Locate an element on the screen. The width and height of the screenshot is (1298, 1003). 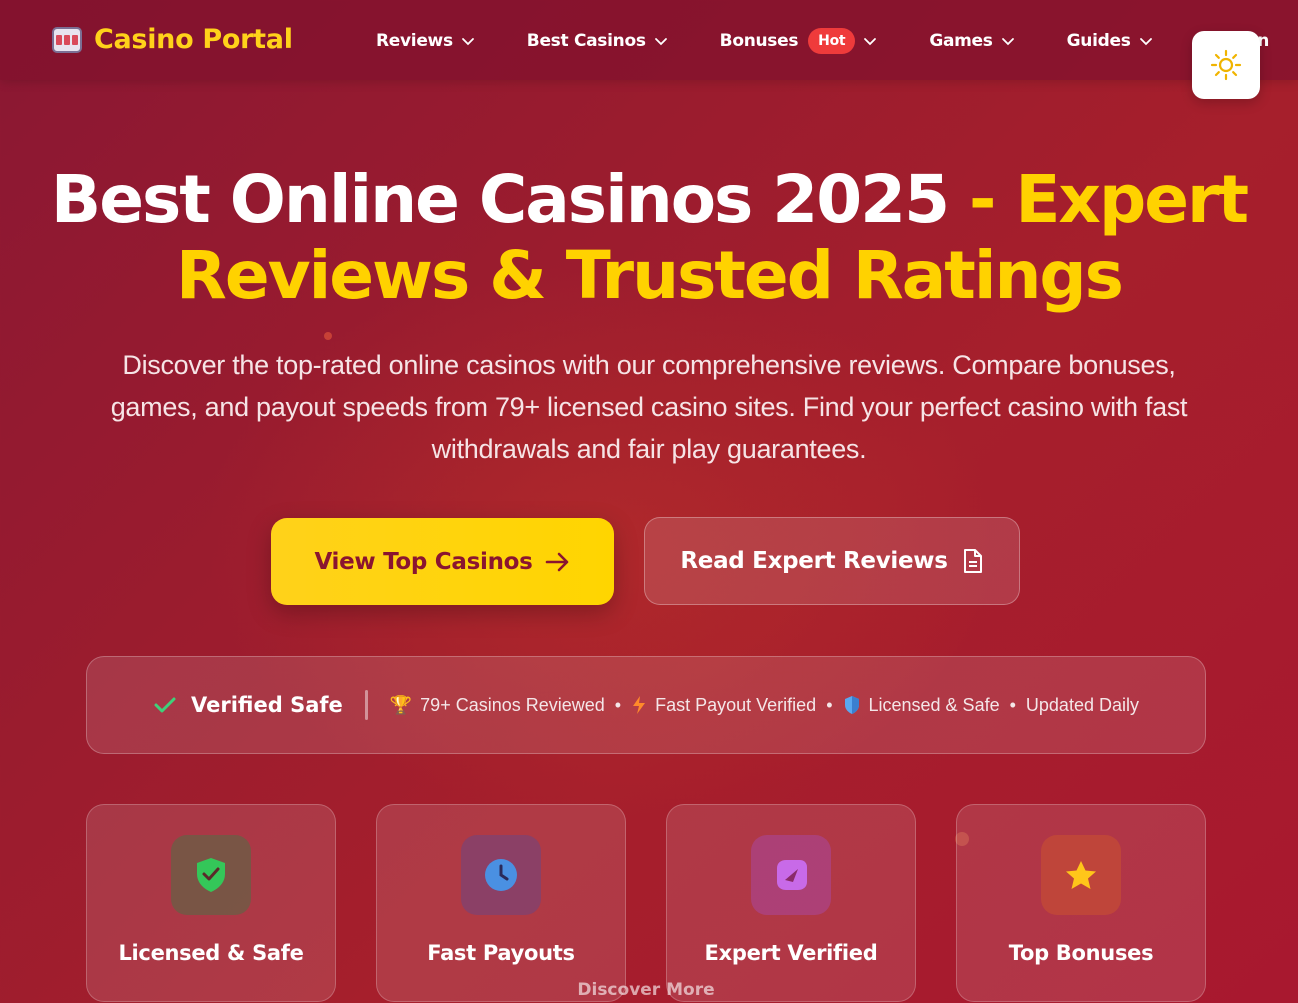
nav-item-label: Games is located at coordinates (961, 41).